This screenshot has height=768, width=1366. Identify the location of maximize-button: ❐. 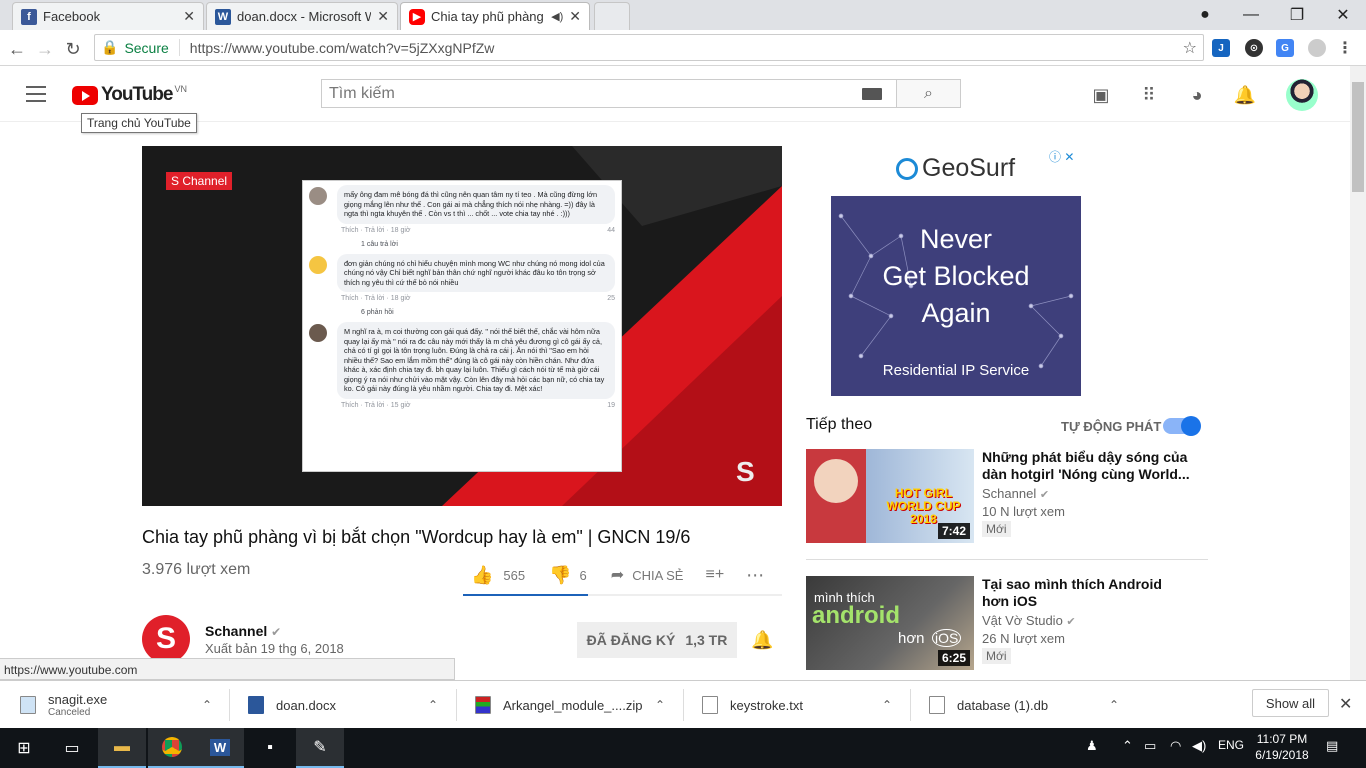
(1297, 15).